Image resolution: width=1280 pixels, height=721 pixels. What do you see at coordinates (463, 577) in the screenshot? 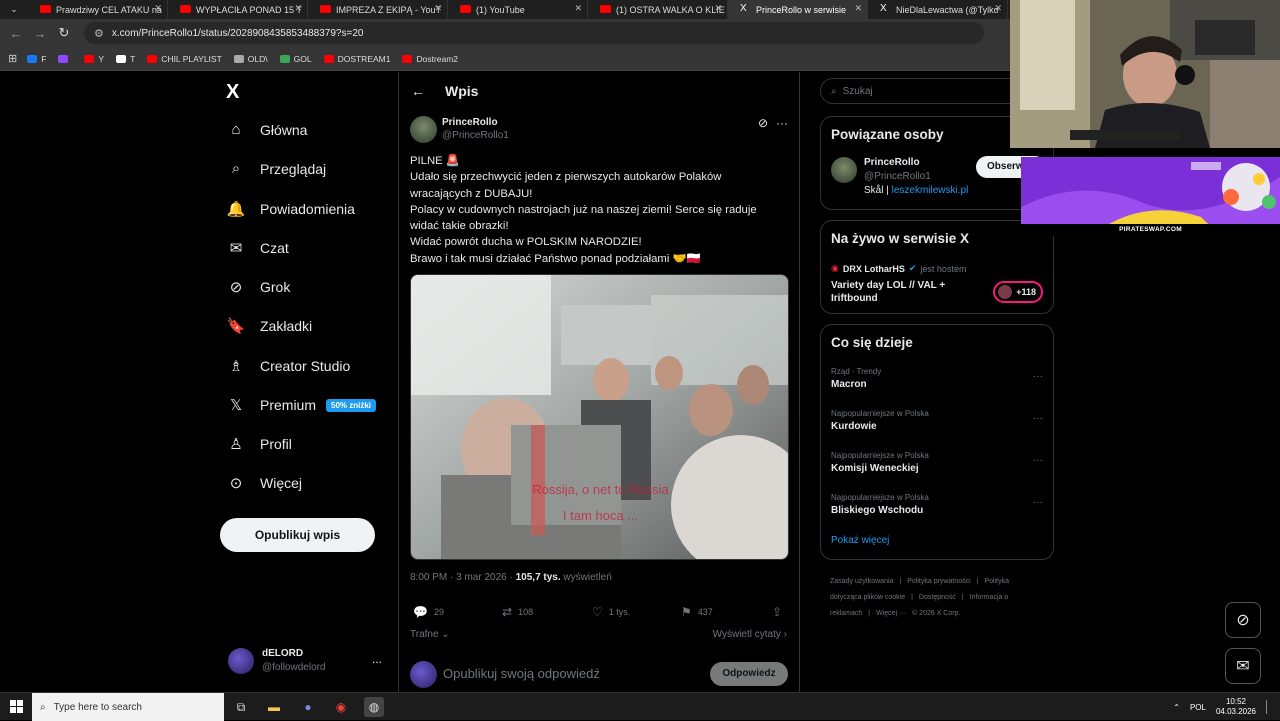
I see `post-time: 8:00 PM · 3 mar 2026 ·` at bounding box center [463, 577].